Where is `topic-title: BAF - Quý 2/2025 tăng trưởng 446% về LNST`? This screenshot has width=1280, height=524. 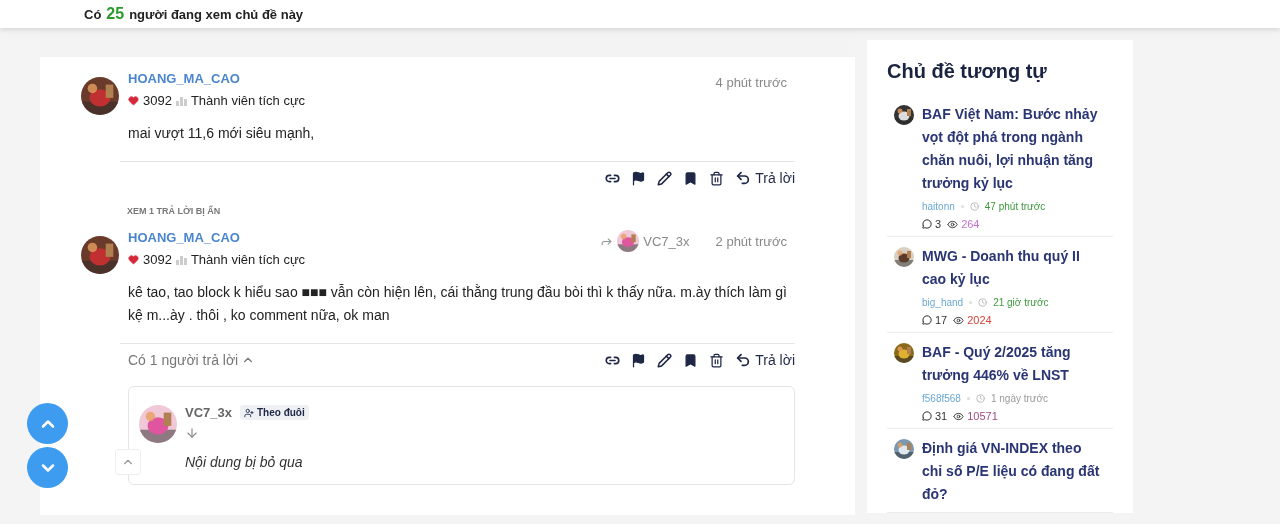 topic-title: BAF - Quý 2/2025 tăng trưởng 446% về LNST is located at coordinates (1011, 364).